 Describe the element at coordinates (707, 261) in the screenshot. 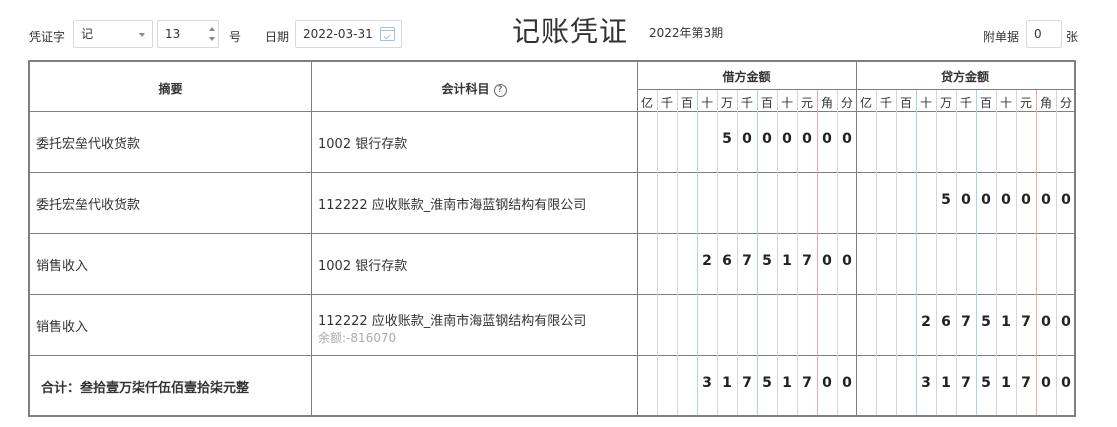

I see `amount-digit: 2` at that location.